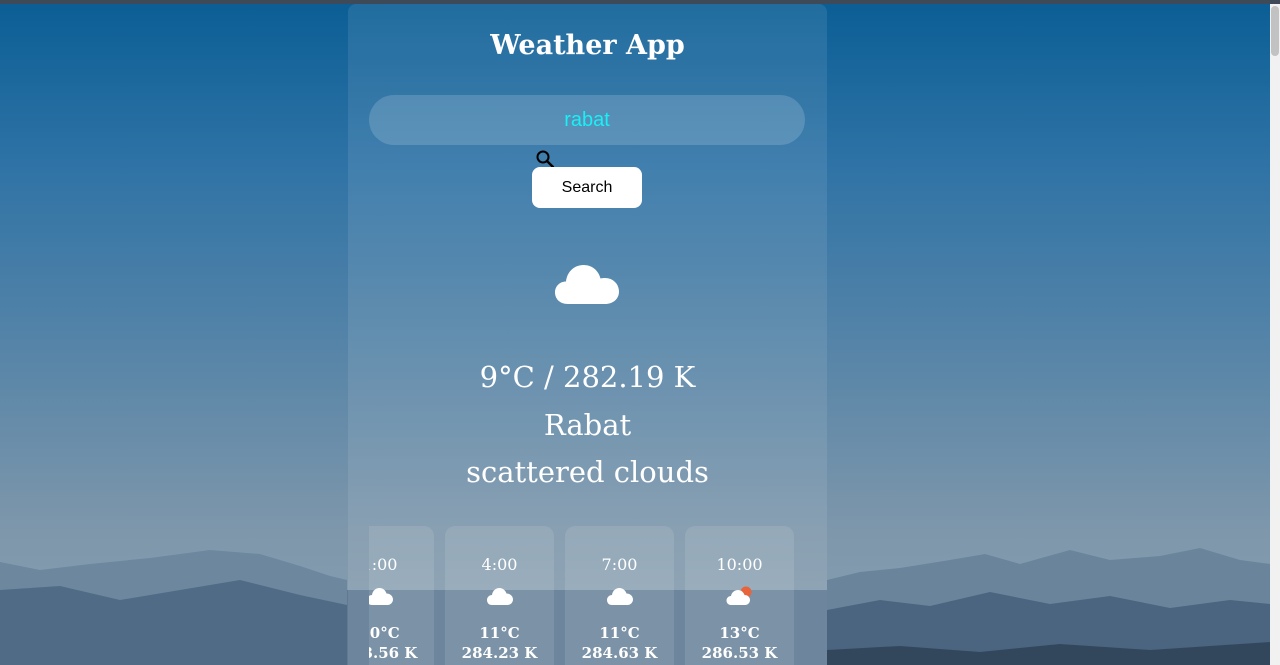 This screenshot has height=665, width=1280. I want to click on forecast-kelvin: 284.23 K, so click(499, 653).